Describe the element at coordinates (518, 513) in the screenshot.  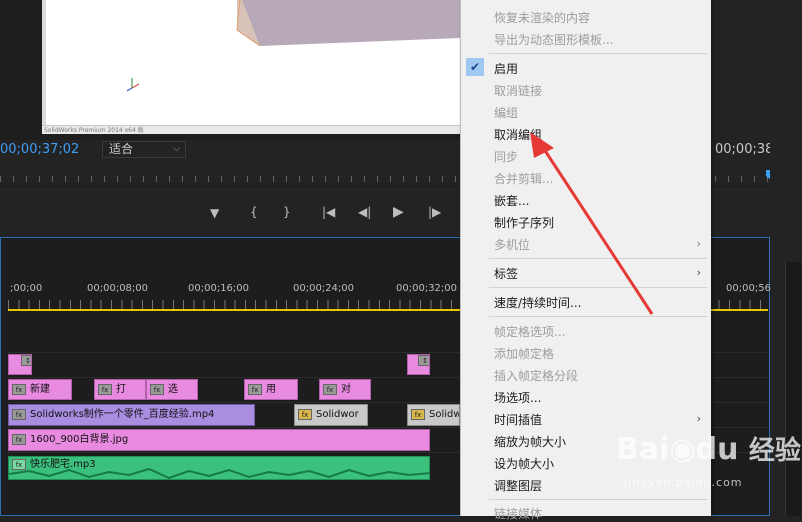
I see `menu-item-link-media: 链接媒体` at that location.